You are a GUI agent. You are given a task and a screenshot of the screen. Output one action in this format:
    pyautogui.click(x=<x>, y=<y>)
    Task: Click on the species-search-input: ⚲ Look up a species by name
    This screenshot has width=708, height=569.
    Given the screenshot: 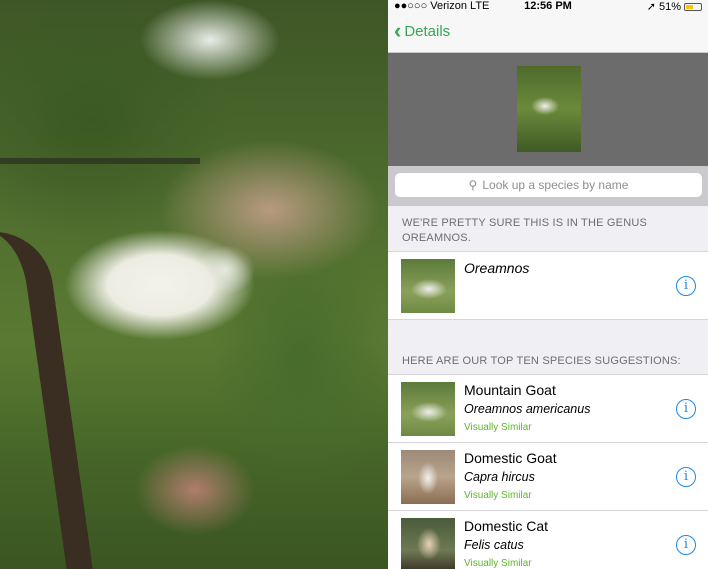 What is the action you would take?
    pyautogui.click(x=548, y=185)
    